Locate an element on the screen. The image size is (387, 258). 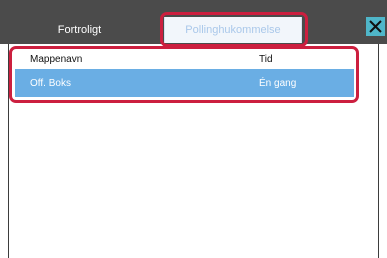
column-header-tid: Tid is located at coordinates (266, 59).